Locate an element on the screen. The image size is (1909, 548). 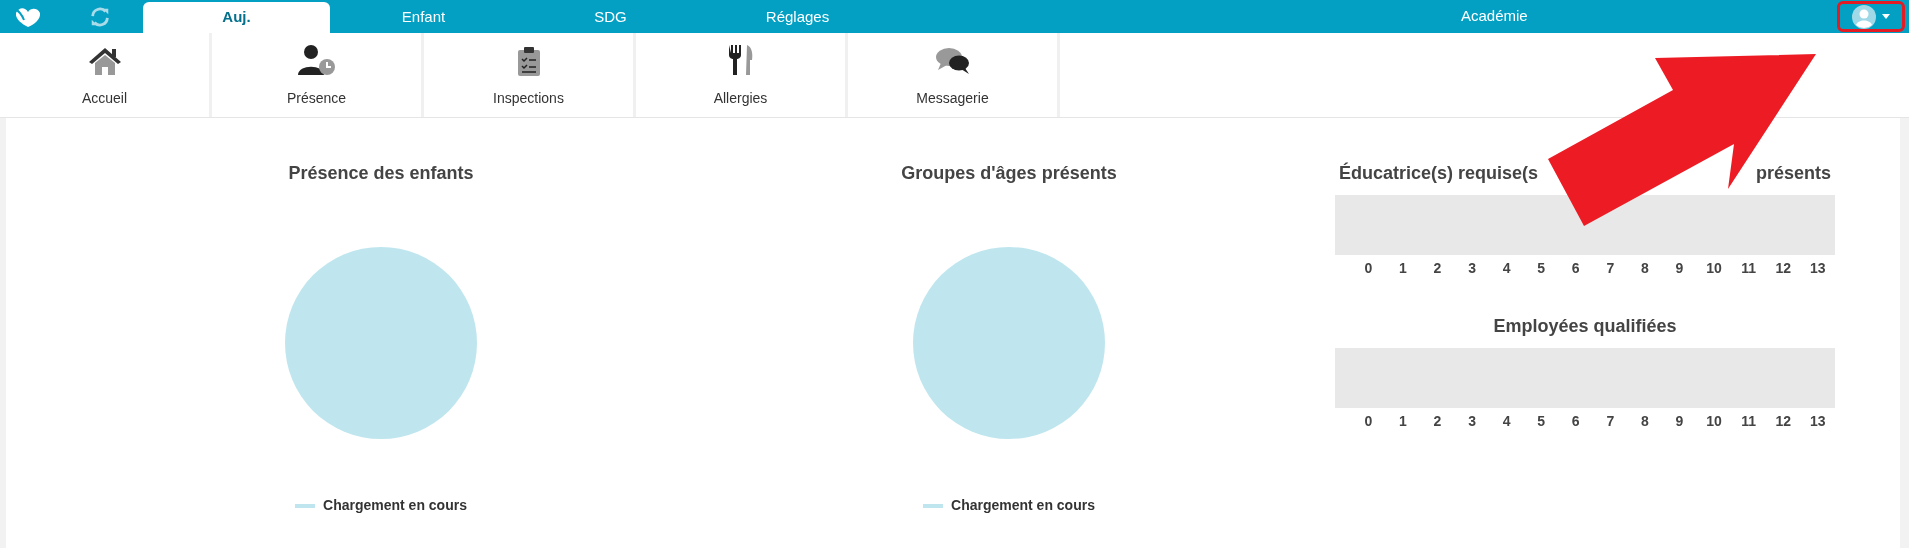
chart-title: Groupes d'âges présents is located at coordinates (1009, 173).